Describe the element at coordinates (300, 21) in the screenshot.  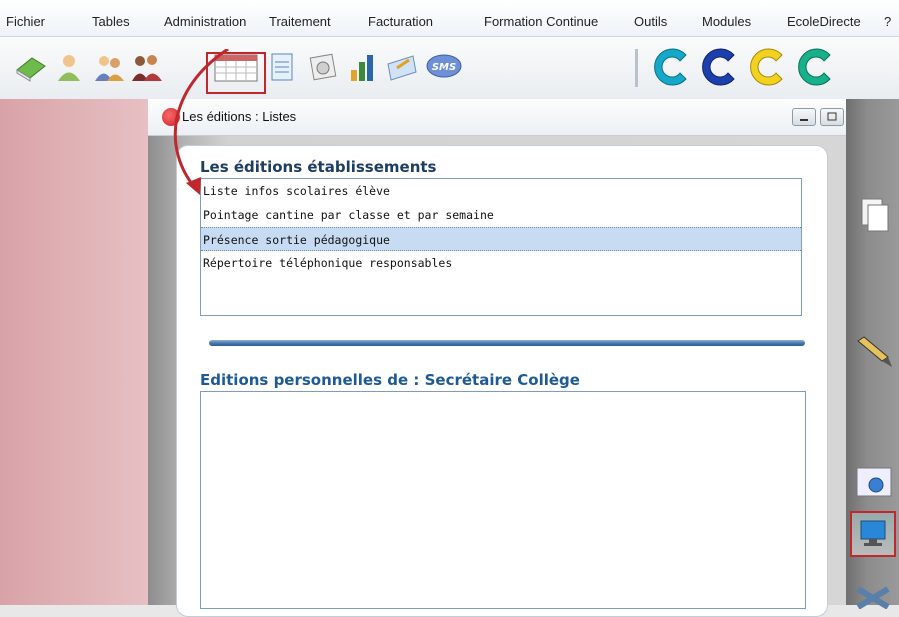
I see `menu-traitement: Traitement` at that location.